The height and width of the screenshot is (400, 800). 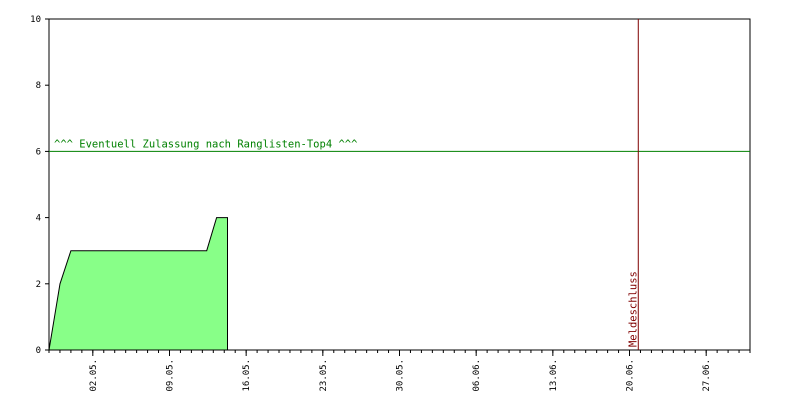 I want to click on y-tick-label: 10, so click(x=35, y=20).